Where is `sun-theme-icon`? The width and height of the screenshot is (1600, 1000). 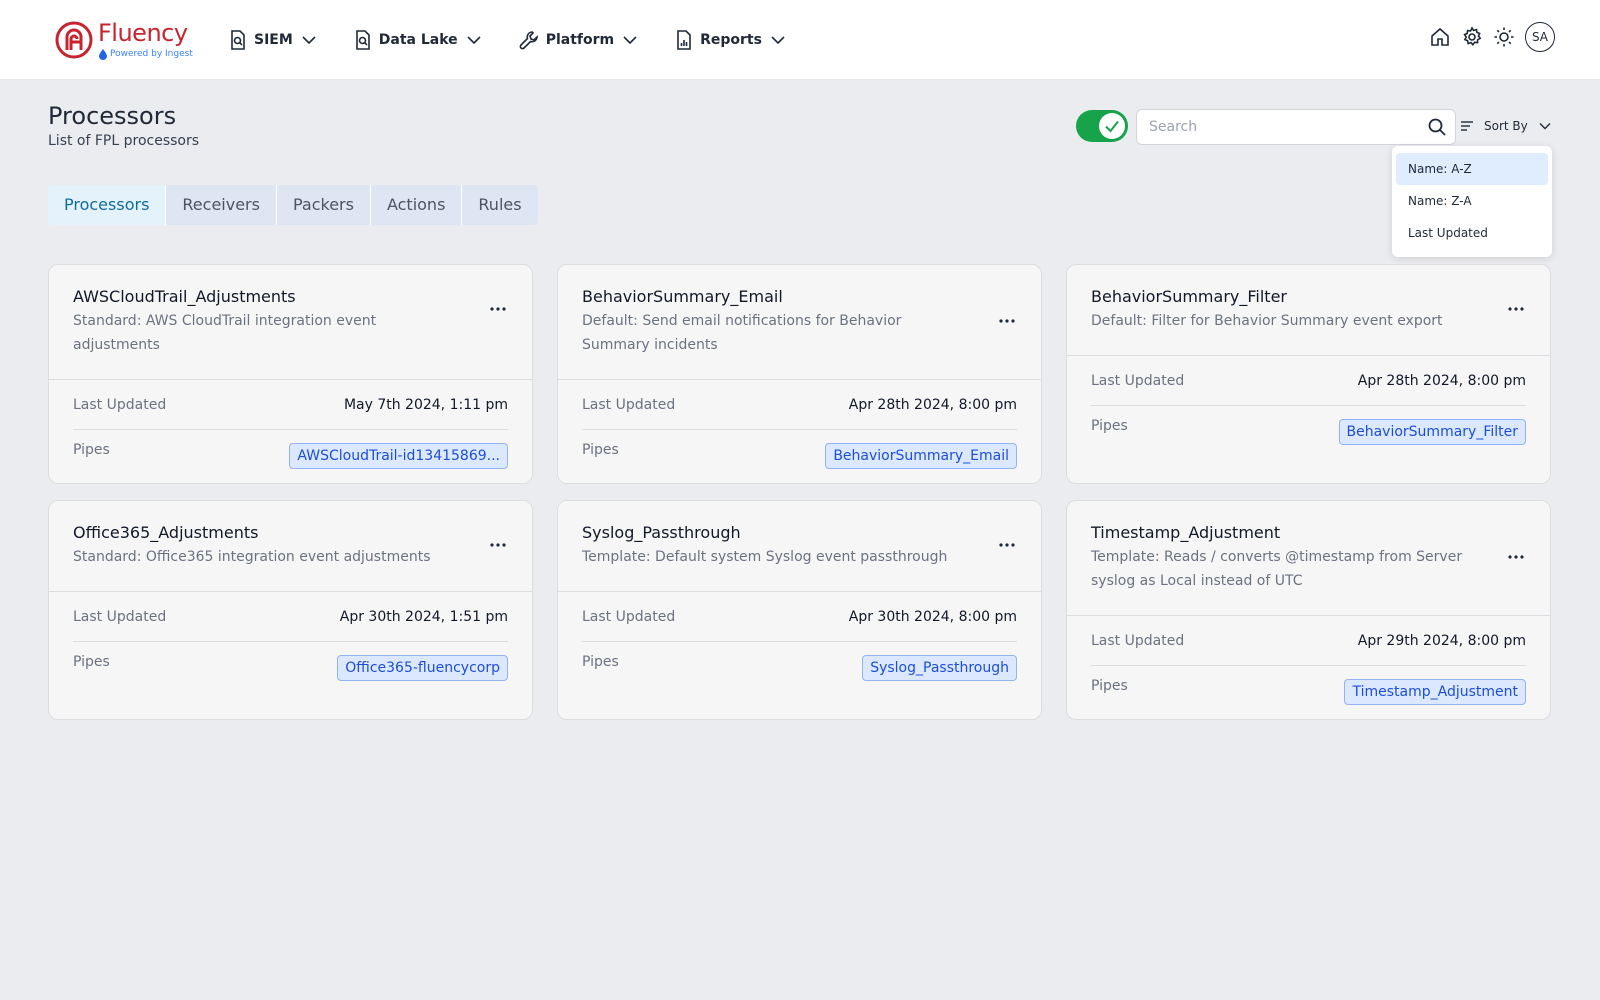
sun-theme-icon is located at coordinates (1504, 37).